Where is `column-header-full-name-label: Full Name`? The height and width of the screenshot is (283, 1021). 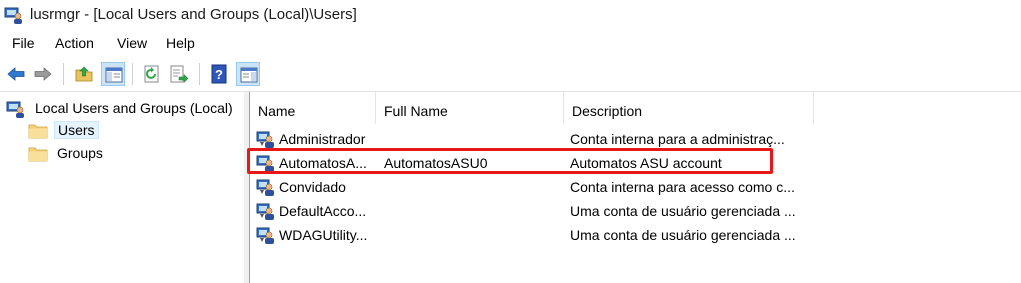
column-header-full-name-label: Full Name is located at coordinates (416, 111).